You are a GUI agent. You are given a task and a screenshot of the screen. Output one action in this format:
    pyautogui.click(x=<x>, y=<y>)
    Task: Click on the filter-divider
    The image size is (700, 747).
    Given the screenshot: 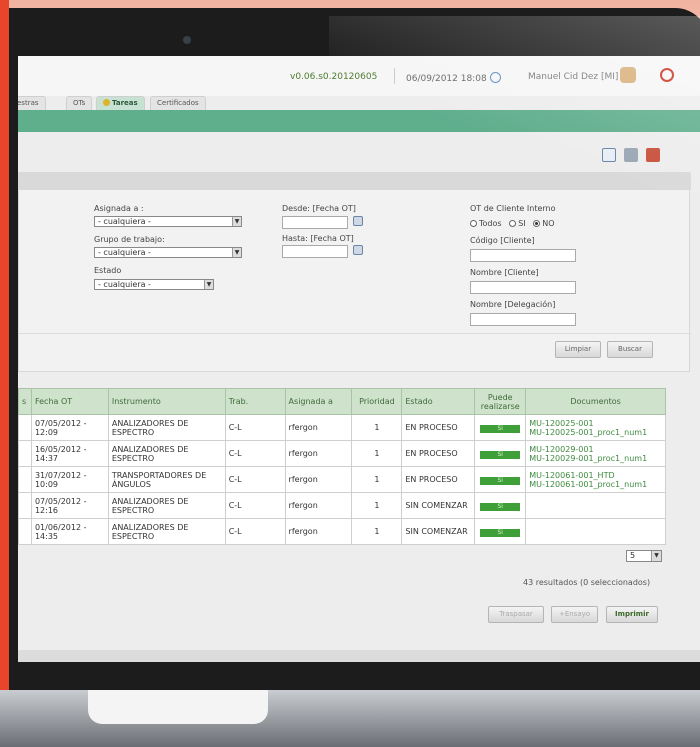 What is the action you would take?
    pyautogui.click(x=355, y=333)
    